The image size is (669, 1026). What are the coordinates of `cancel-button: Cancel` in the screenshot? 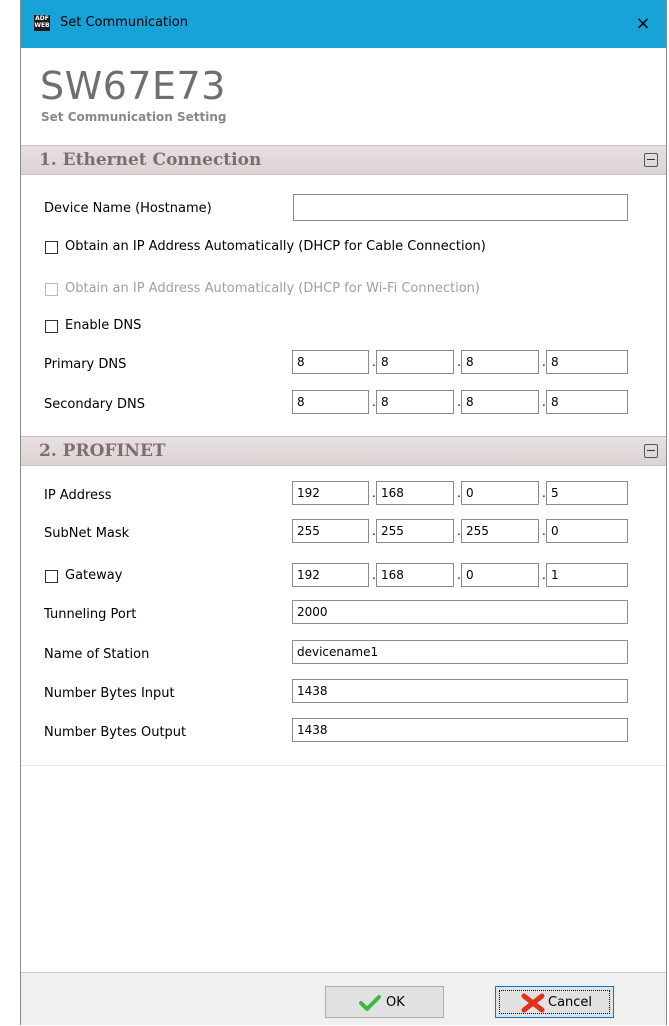 It's located at (554, 1002).